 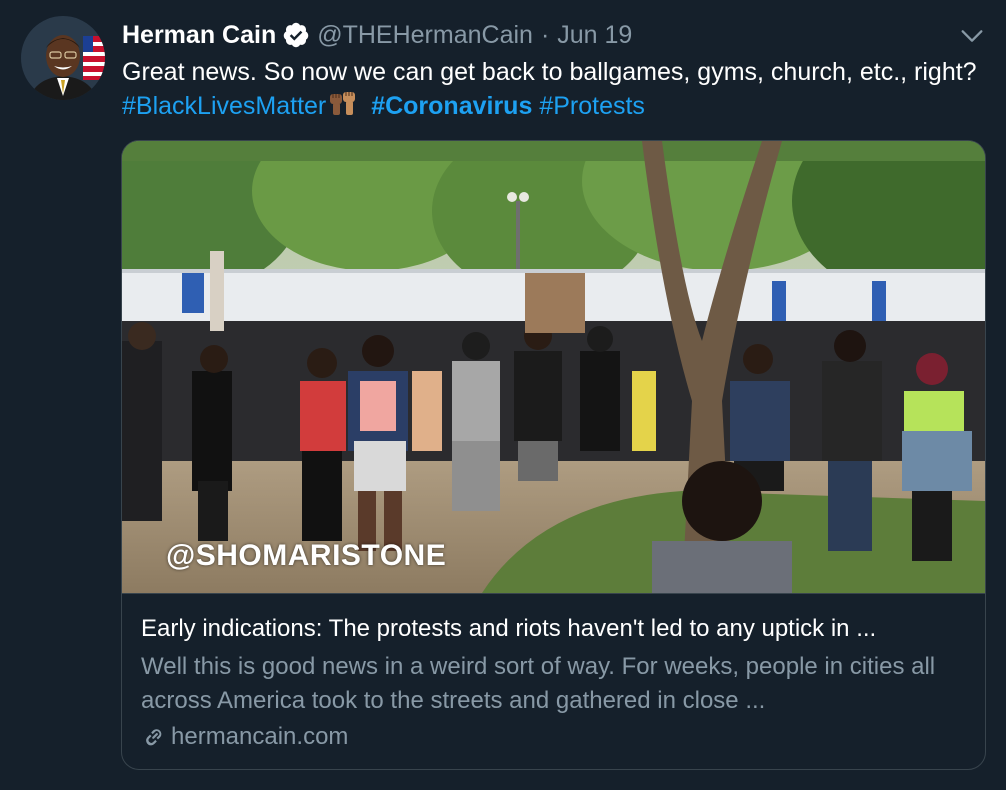 What do you see at coordinates (594, 35) in the screenshot?
I see `tweet-date: Jun 19` at bounding box center [594, 35].